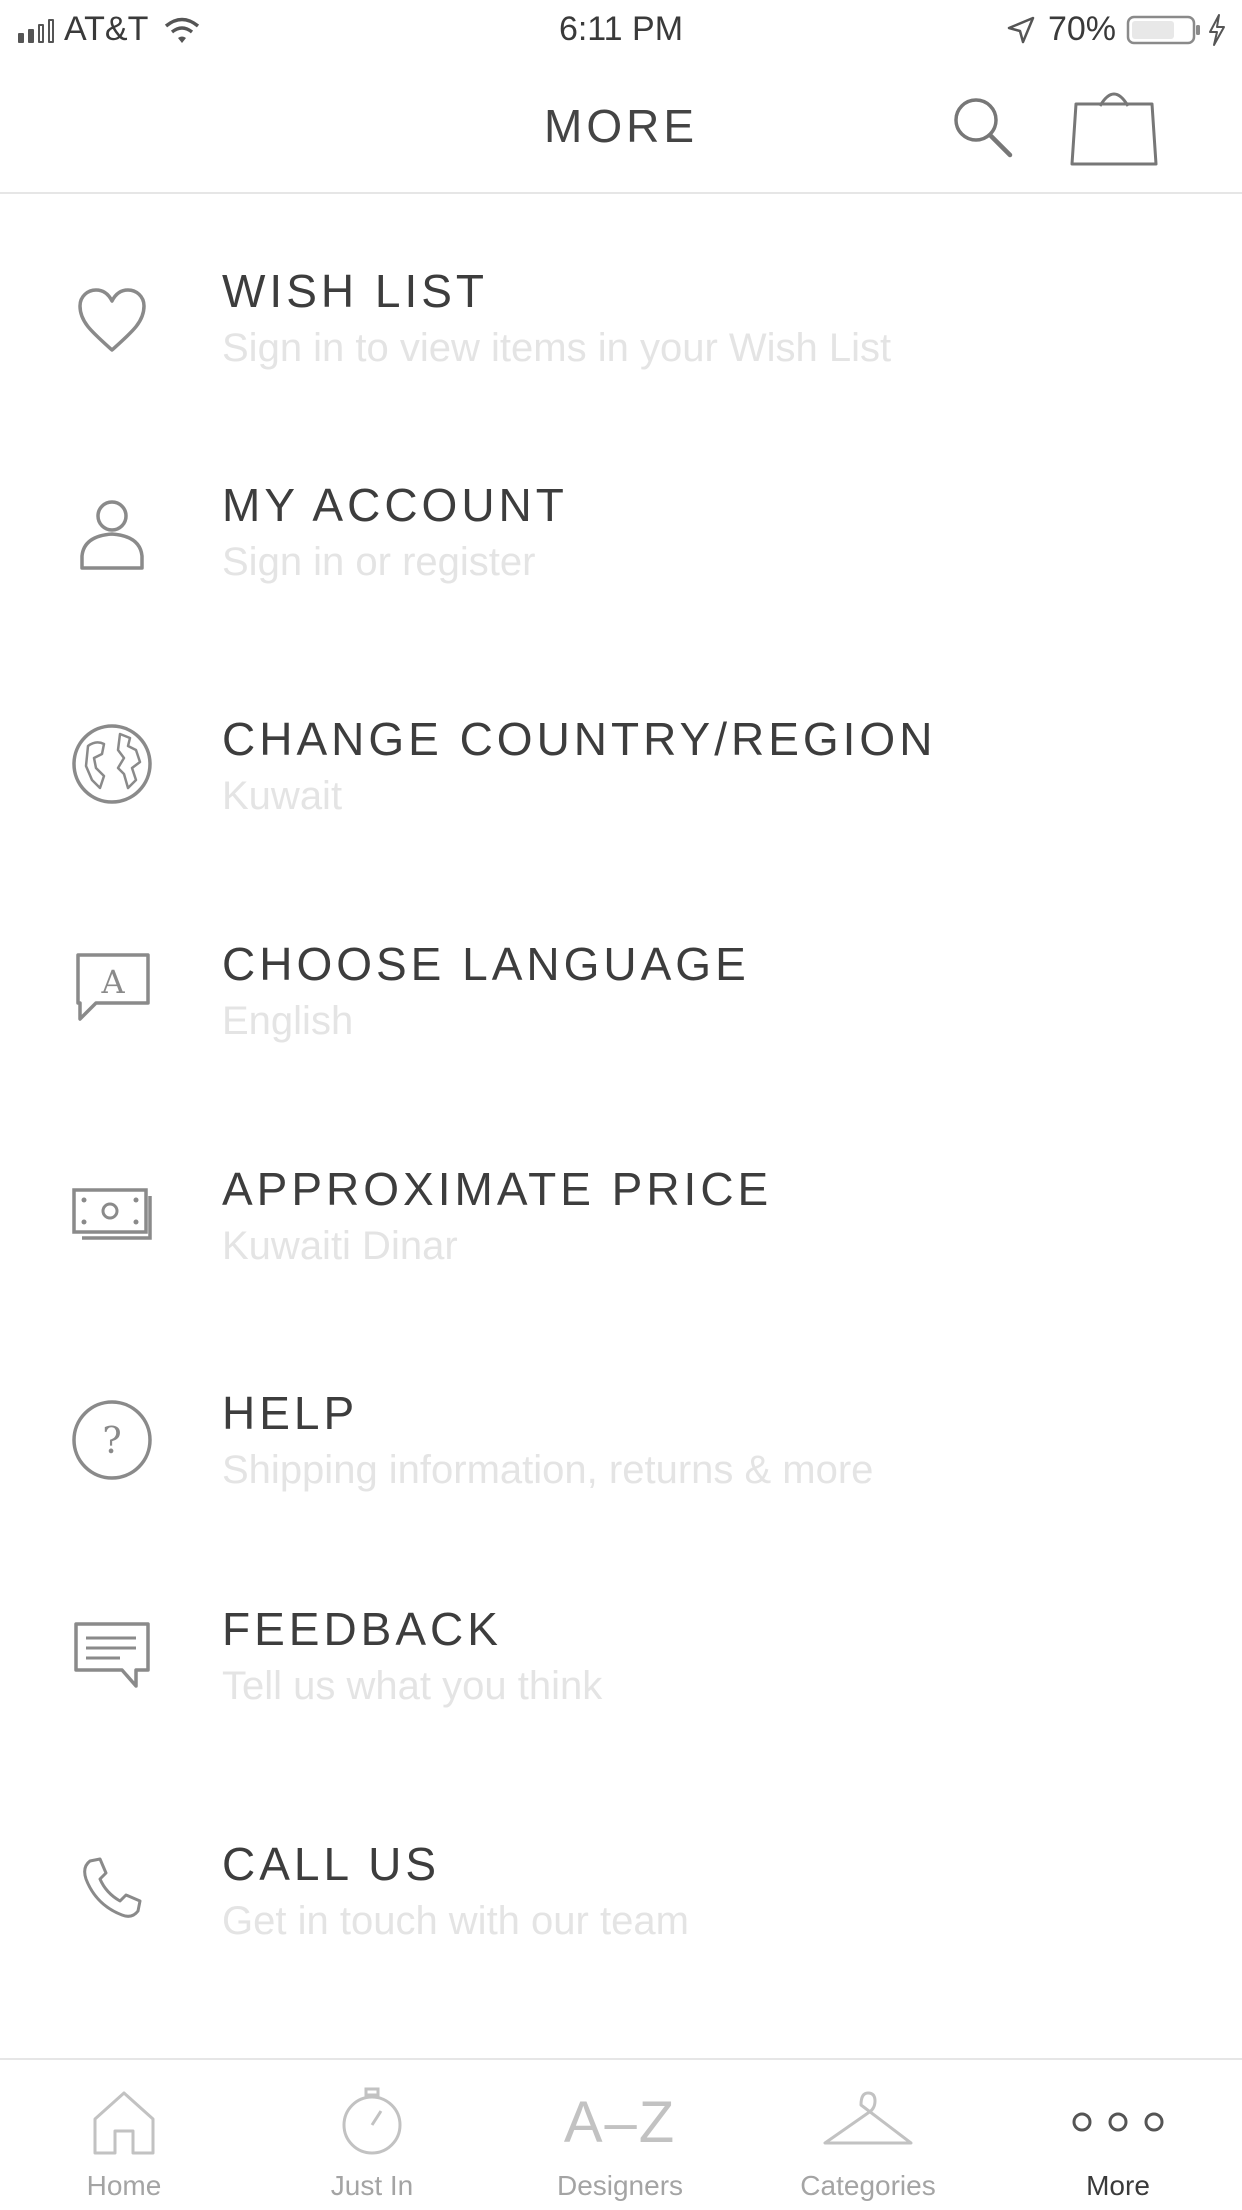 The height and width of the screenshot is (2210, 1242). What do you see at coordinates (282, 796) in the screenshot?
I see `menu-item-subtitle: Kuwait` at bounding box center [282, 796].